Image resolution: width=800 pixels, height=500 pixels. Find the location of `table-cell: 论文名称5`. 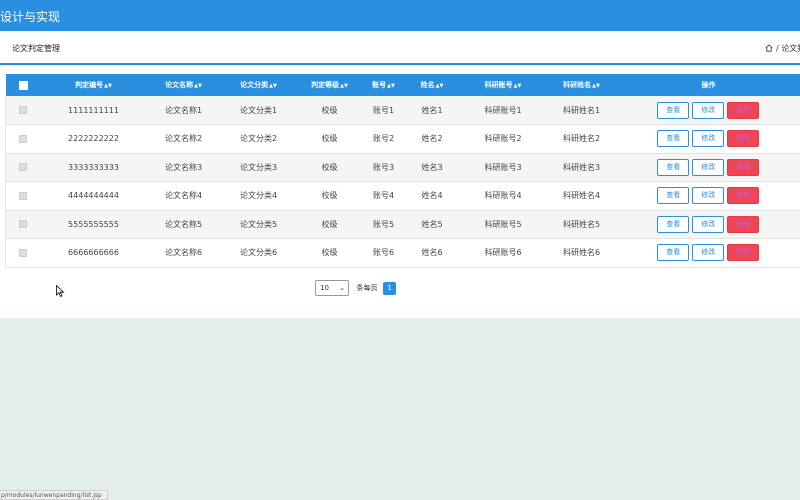

table-cell: 论文名称5 is located at coordinates (183, 224).